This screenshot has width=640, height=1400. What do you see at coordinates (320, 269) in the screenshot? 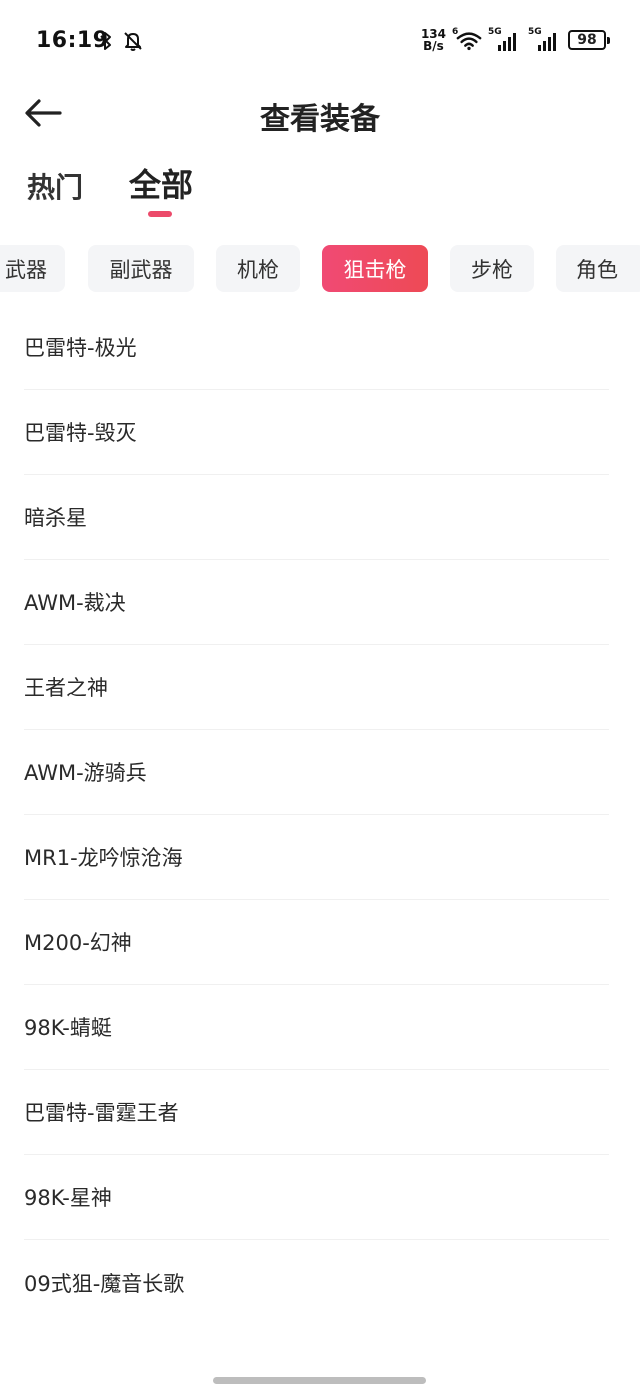
I see `category-chips: 武器 副武器 机枪 狙击枪 步枪 角色` at bounding box center [320, 269].